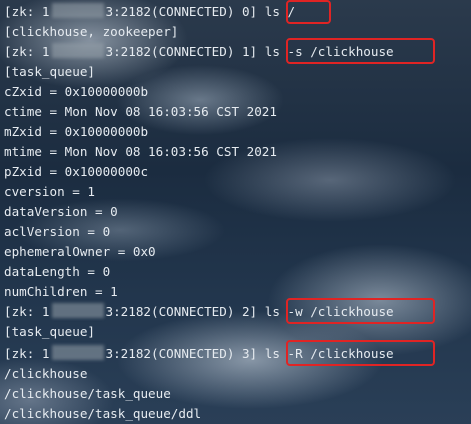  What do you see at coordinates (46, 373) in the screenshot?
I see `output-line: /clickhouse` at bounding box center [46, 373].